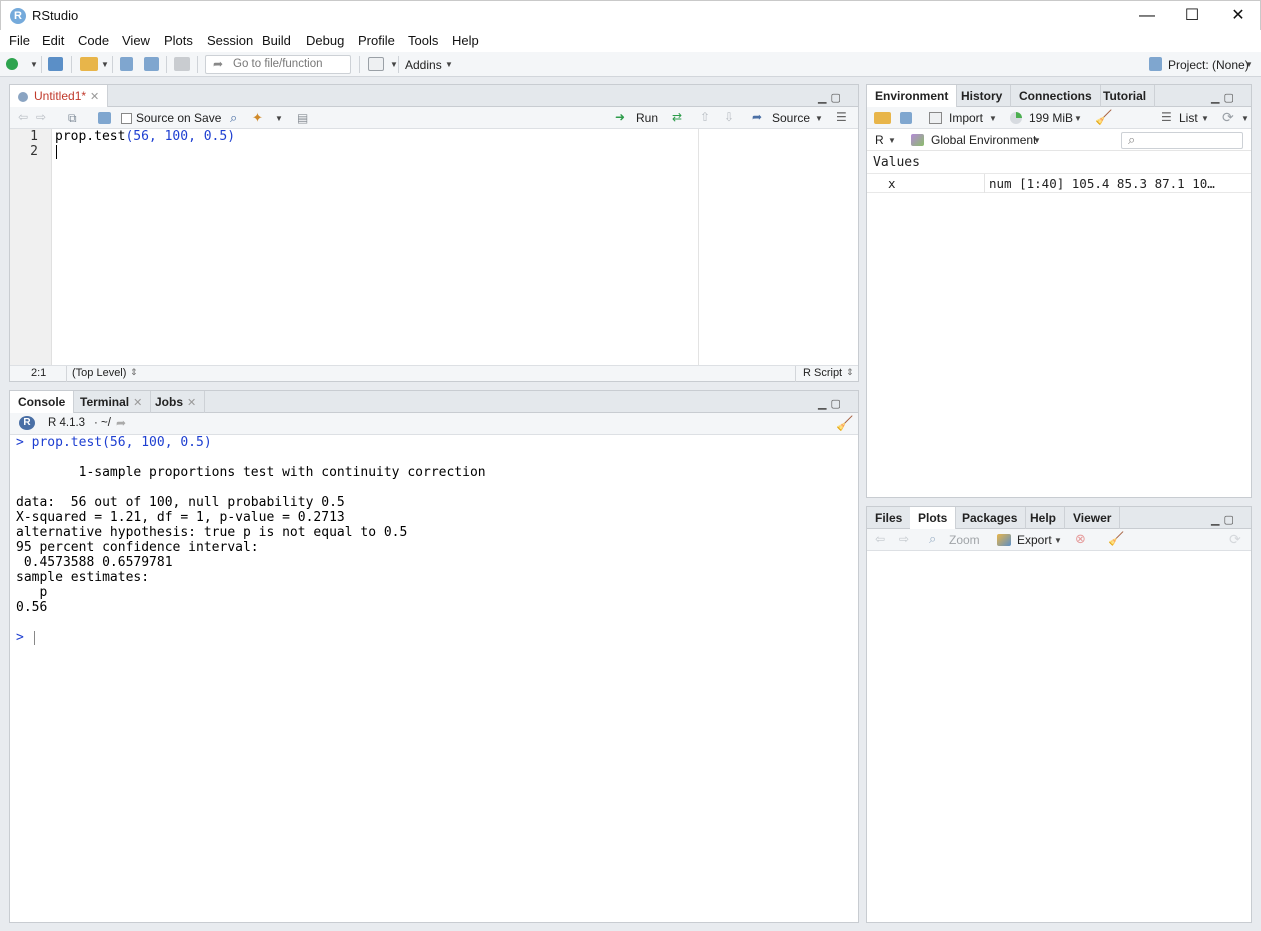 Image resolution: width=1261 pixels, height=931 pixels. I want to click on tab-files: Files, so click(889, 518).